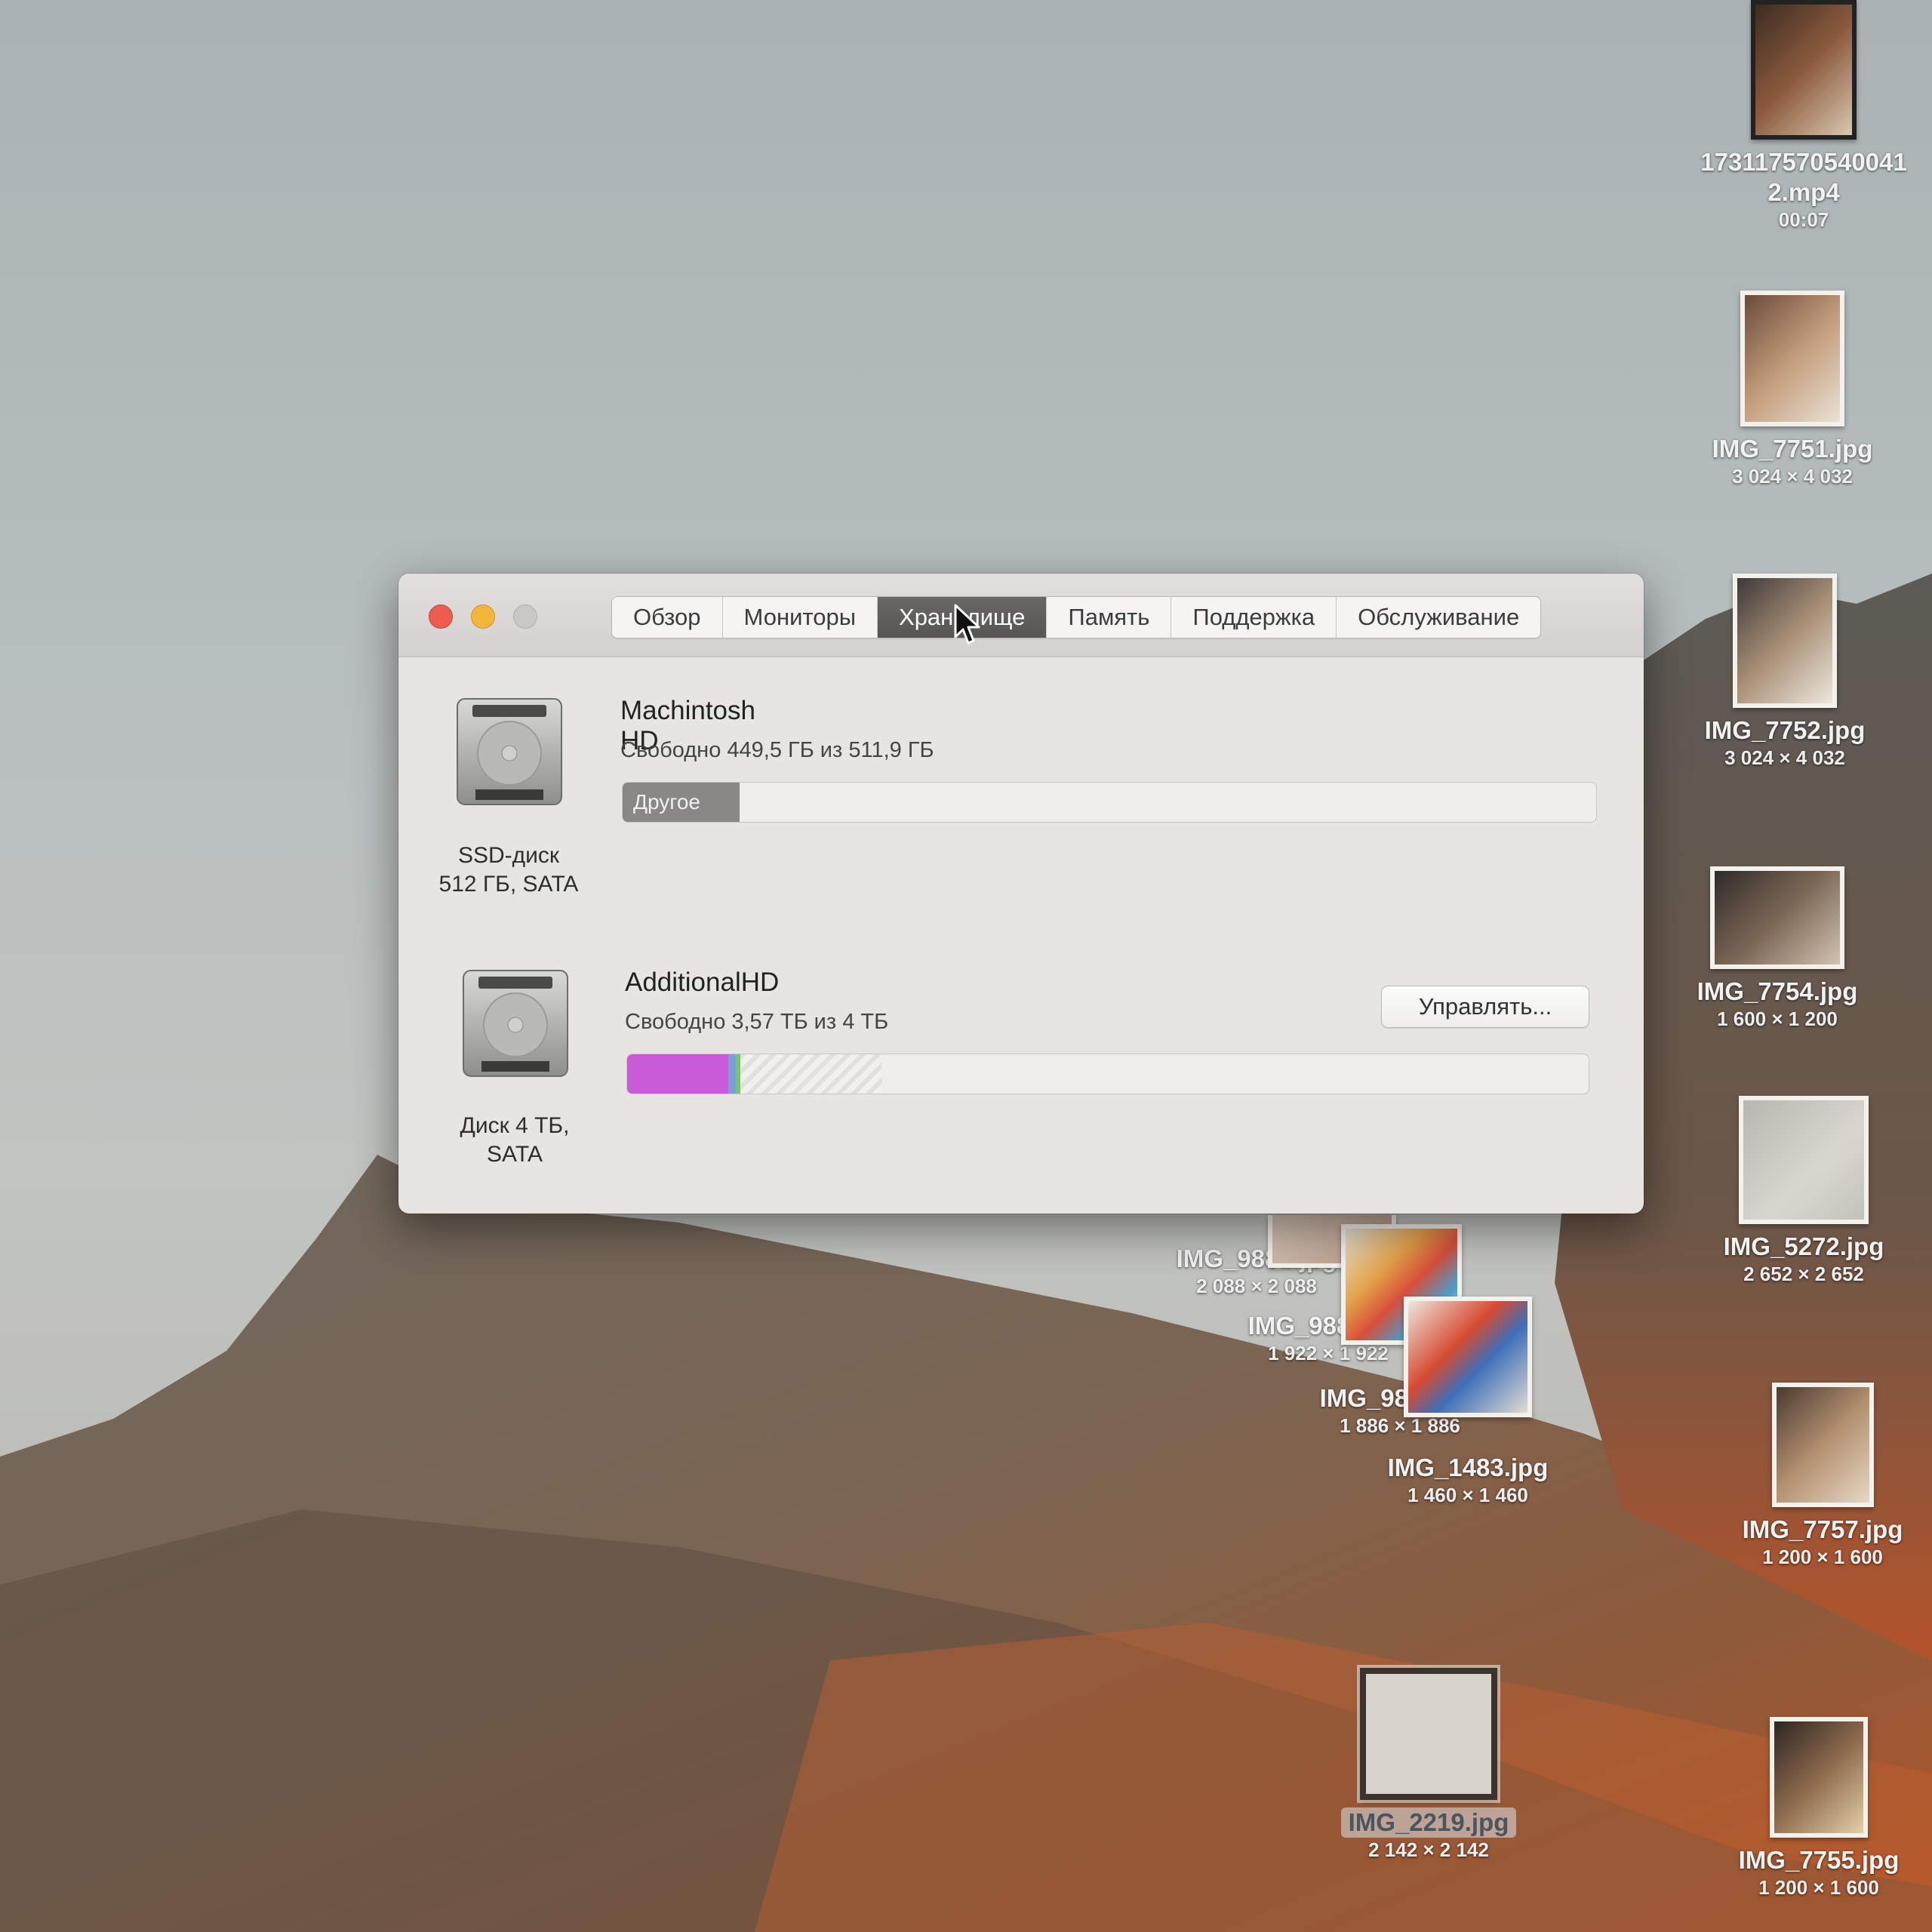  What do you see at coordinates (1792, 449) in the screenshot?
I see `file-name: IMG_7751.jpg` at bounding box center [1792, 449].